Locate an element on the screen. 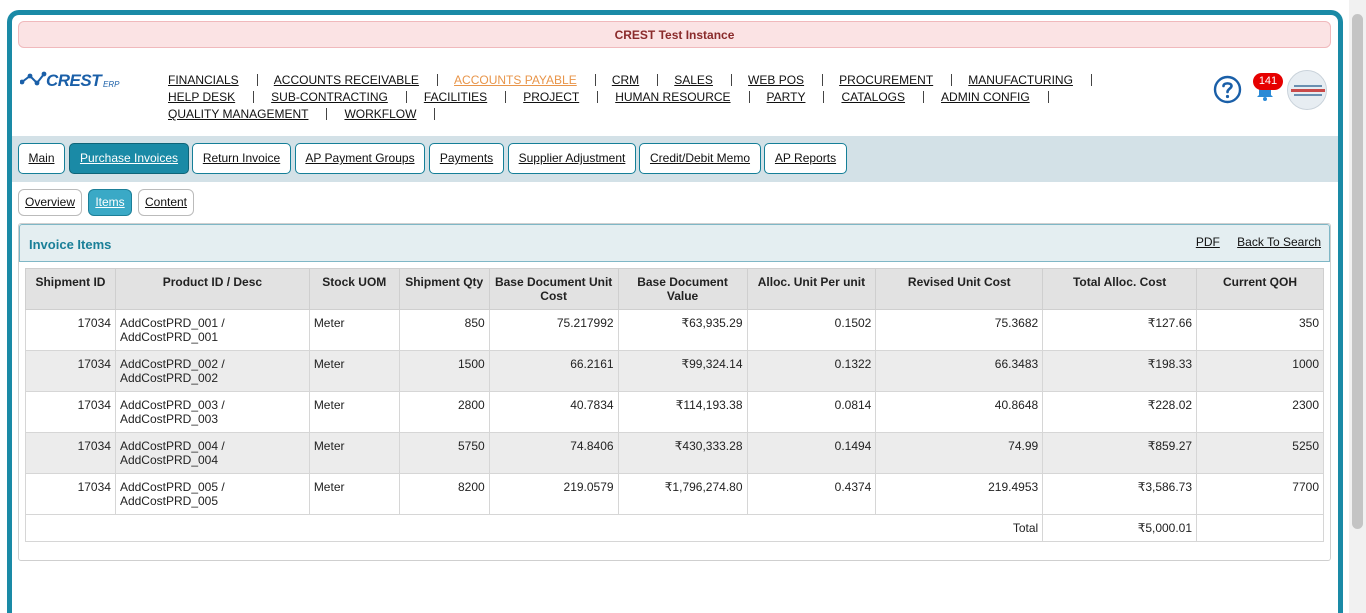 Image resolution: width=1366 pixels, height=613 pixels. cell-doc-value: ₹114,193.38 is located at coordinates (682, 412).